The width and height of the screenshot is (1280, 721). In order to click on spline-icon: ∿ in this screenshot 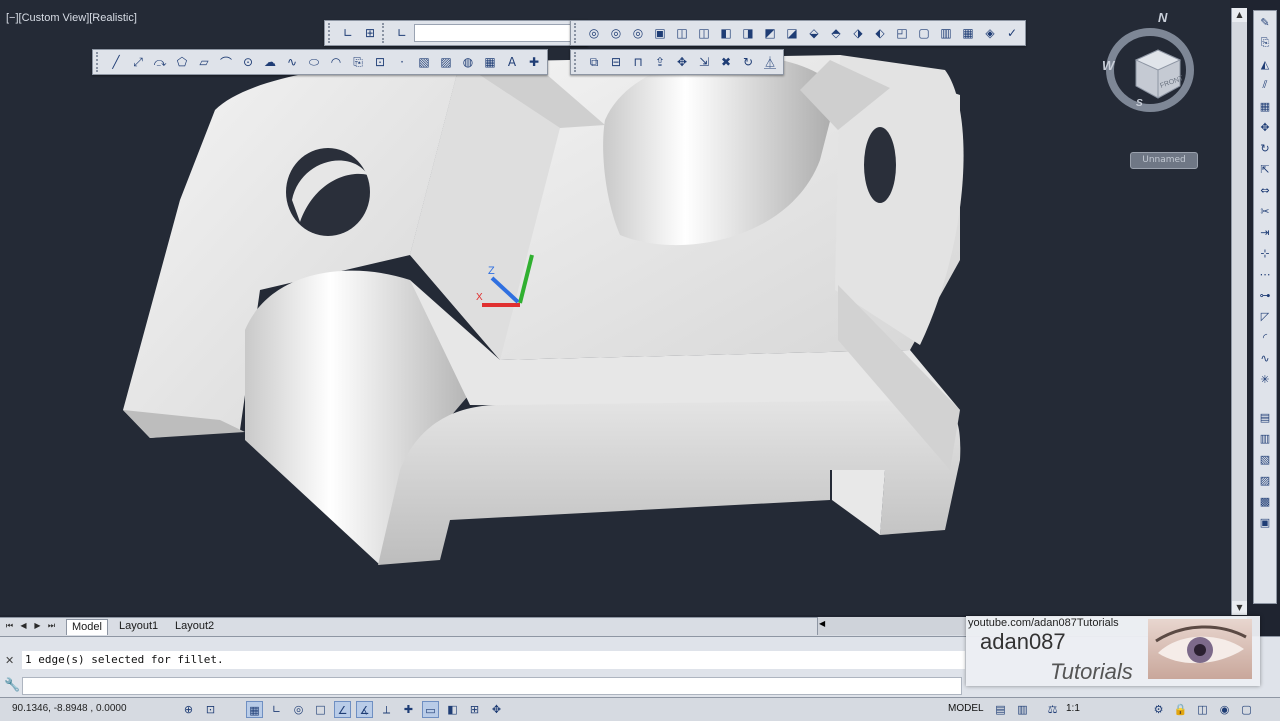, I will do `click(292, 62)`.